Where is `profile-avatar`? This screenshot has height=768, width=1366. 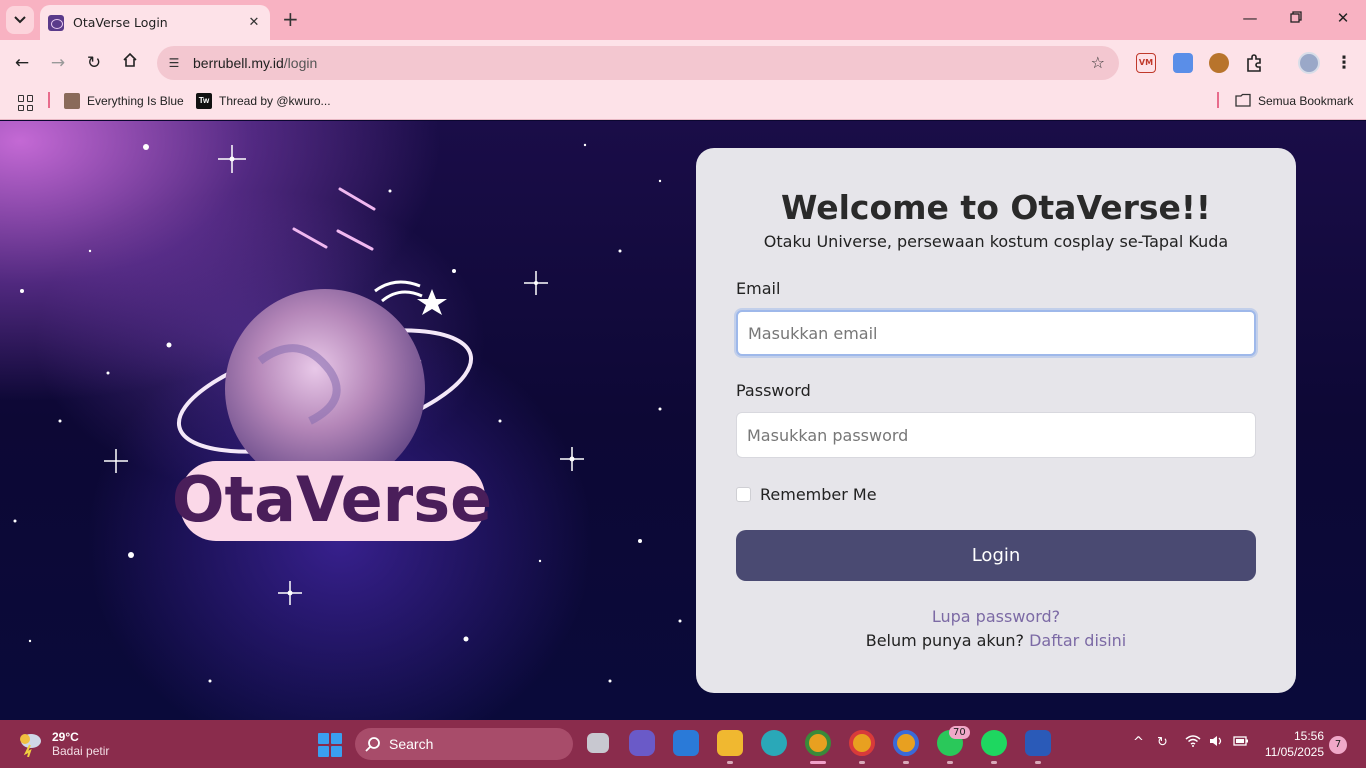 profile-avatar is located at coordinates (1309, 63).